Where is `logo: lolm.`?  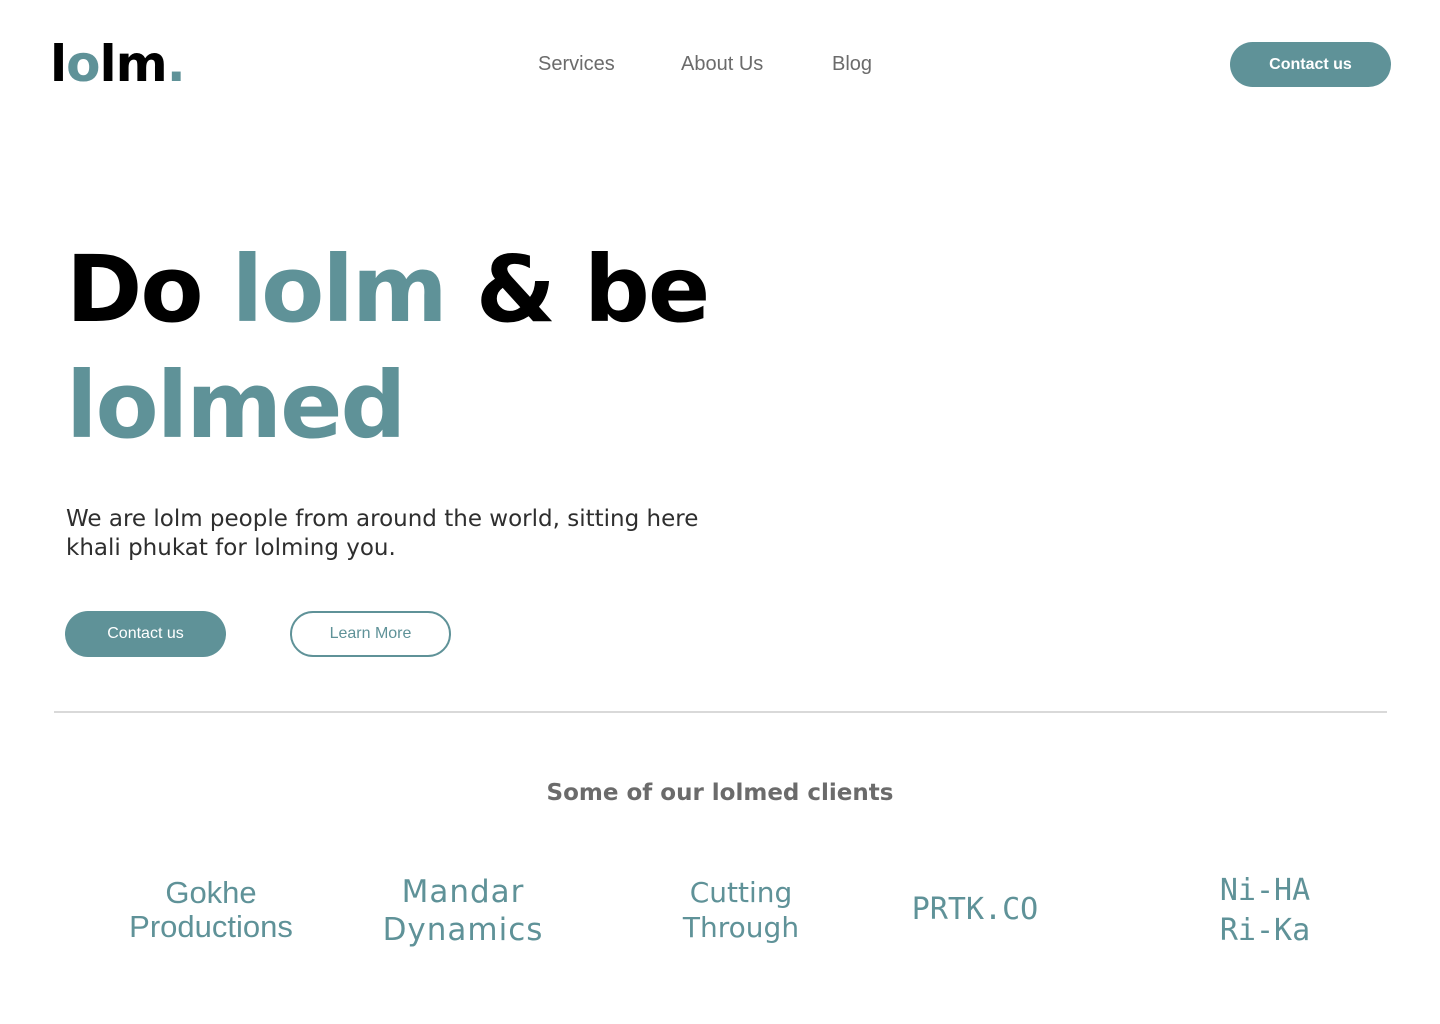
logo: lolm. is located at coordinates (118, 64).